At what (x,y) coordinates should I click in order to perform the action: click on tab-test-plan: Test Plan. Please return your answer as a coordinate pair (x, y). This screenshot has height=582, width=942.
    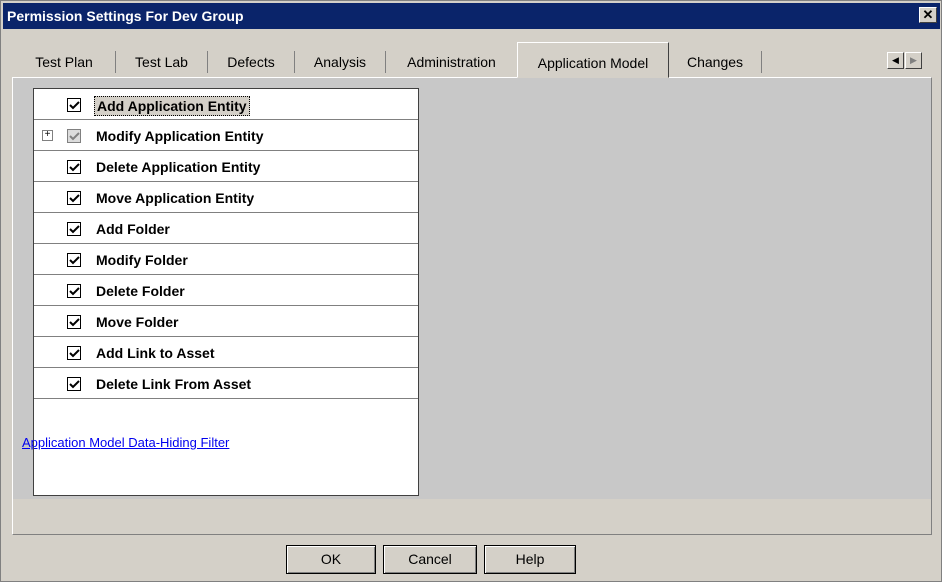
    Looking at the image, I should click on (64, 61).